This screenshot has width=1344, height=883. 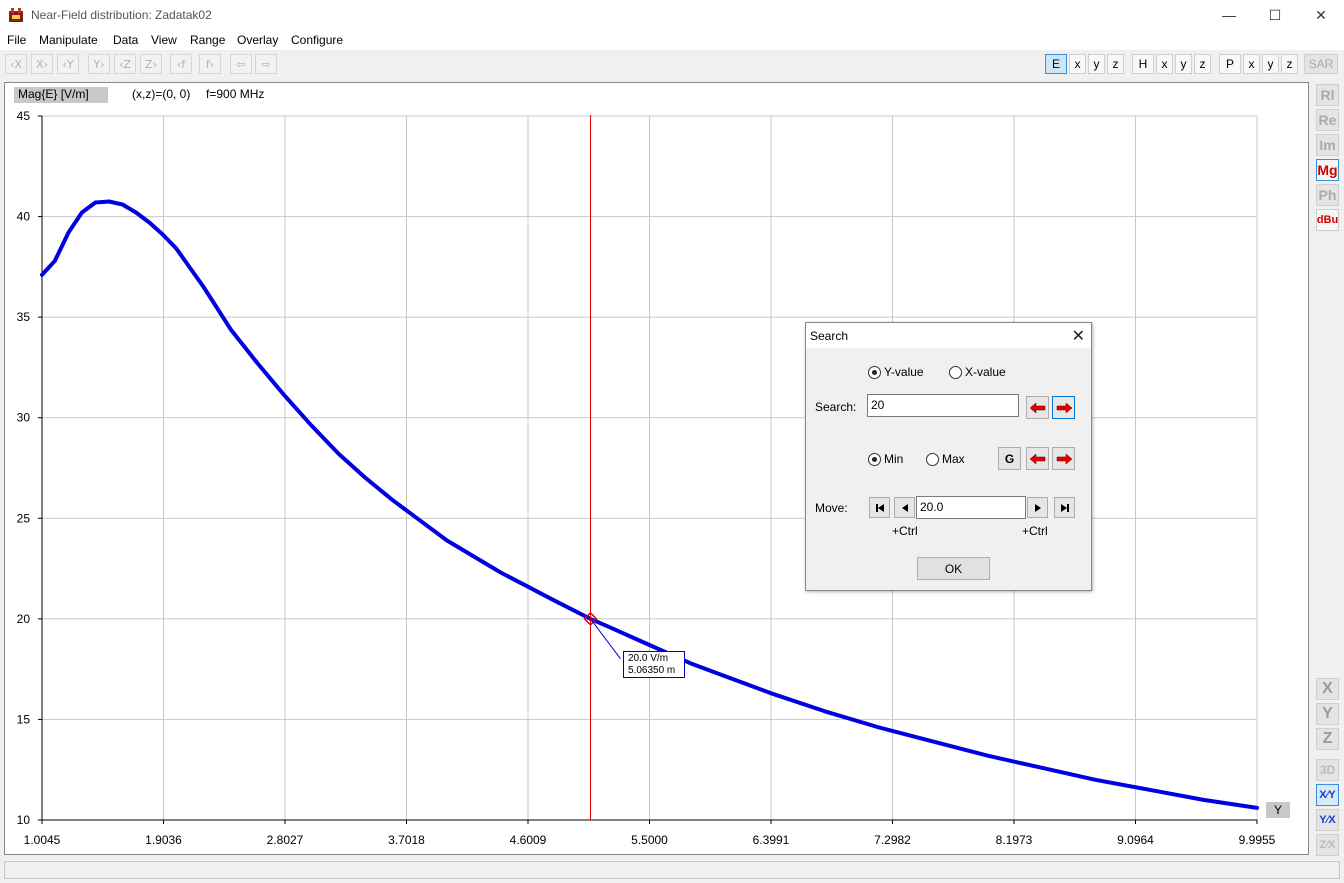 I want to click on move-prev-button, so click(x=904, y=507).